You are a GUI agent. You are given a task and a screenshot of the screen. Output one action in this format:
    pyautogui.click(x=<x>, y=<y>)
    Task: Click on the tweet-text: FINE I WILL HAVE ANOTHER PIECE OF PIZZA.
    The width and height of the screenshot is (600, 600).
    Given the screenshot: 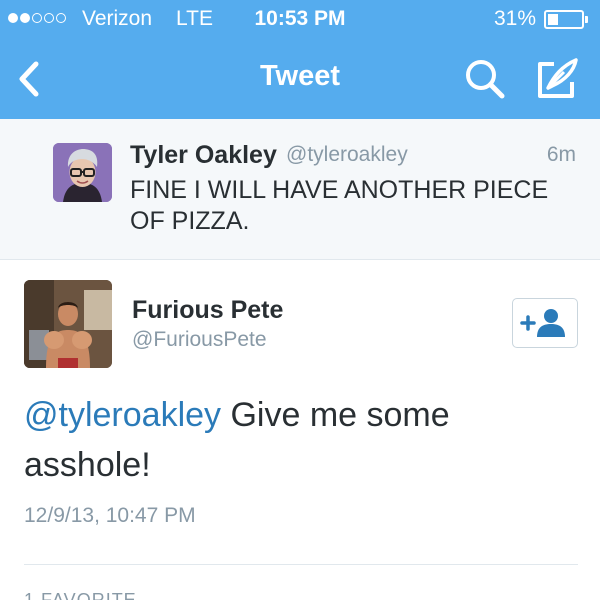 What is the action you would take?
    pyautogui.click(x=339, y=205)
    